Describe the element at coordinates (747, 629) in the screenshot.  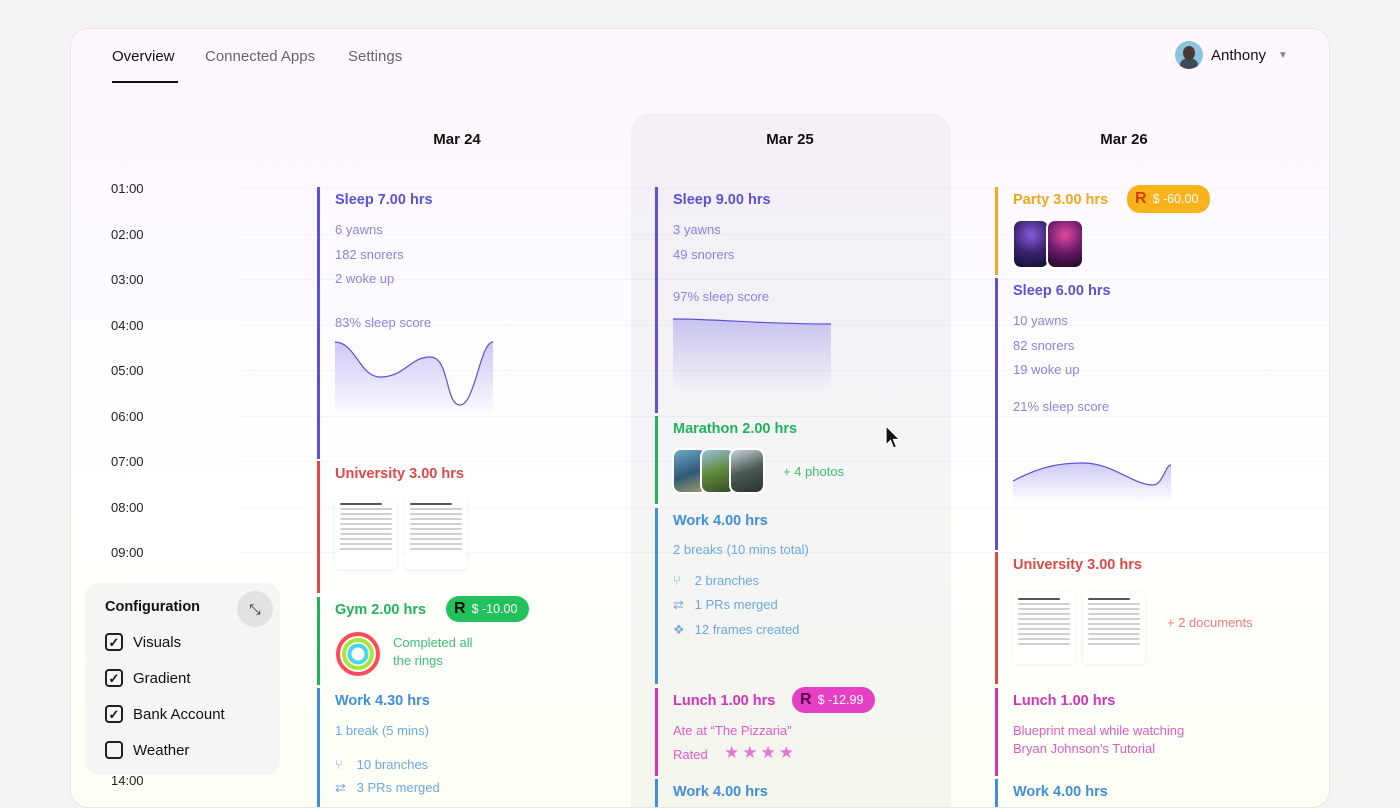
I see `frames-count: 12 frames created` at that location.